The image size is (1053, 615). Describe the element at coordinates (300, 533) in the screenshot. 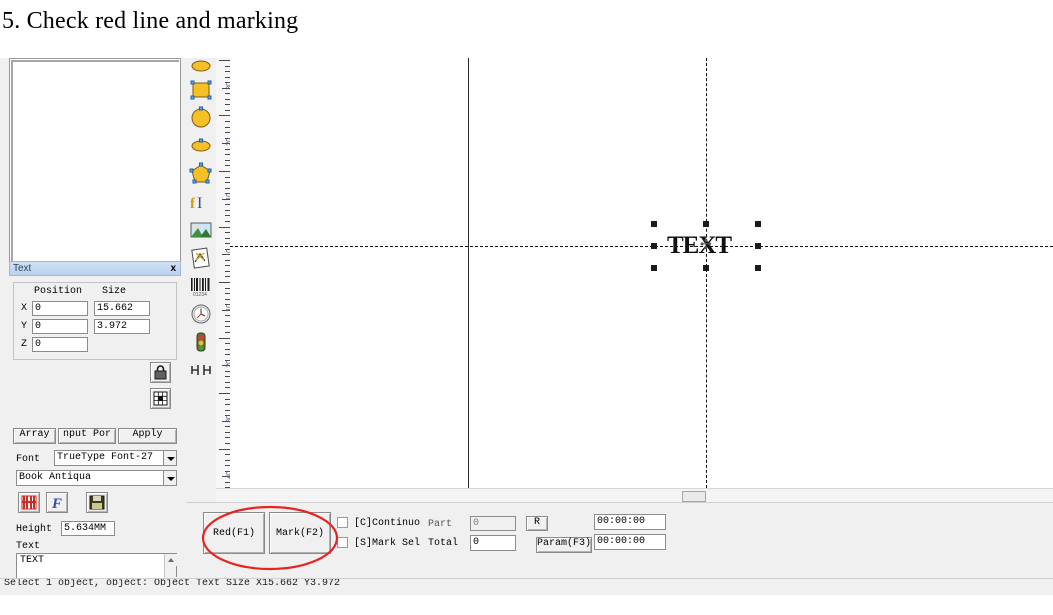

I see `mark-button: Mark(F2)` at that location.